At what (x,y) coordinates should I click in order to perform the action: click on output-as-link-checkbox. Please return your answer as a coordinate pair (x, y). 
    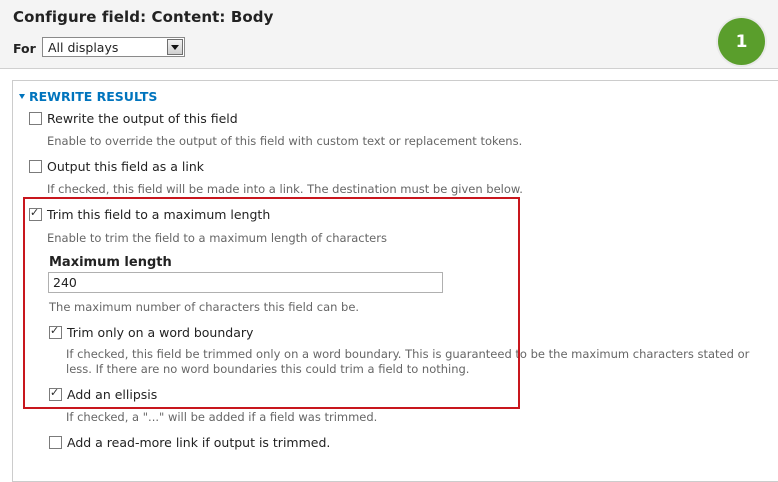
    Looking at the image, I should click on (35, 166).